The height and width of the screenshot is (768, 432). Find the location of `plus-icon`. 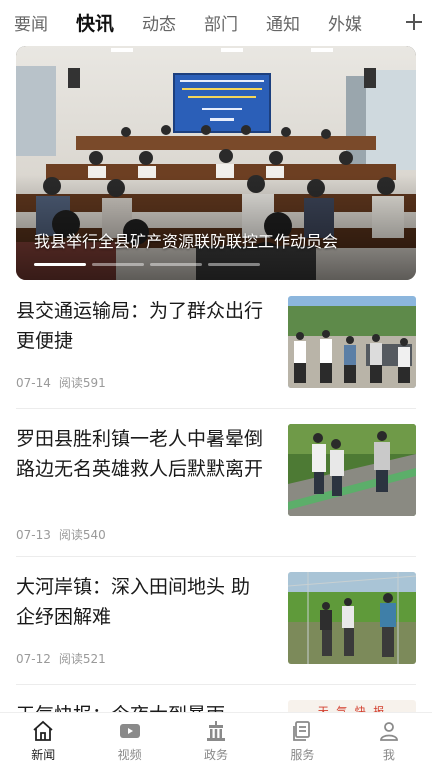

plus-icon is located at coordinates (414, 22).